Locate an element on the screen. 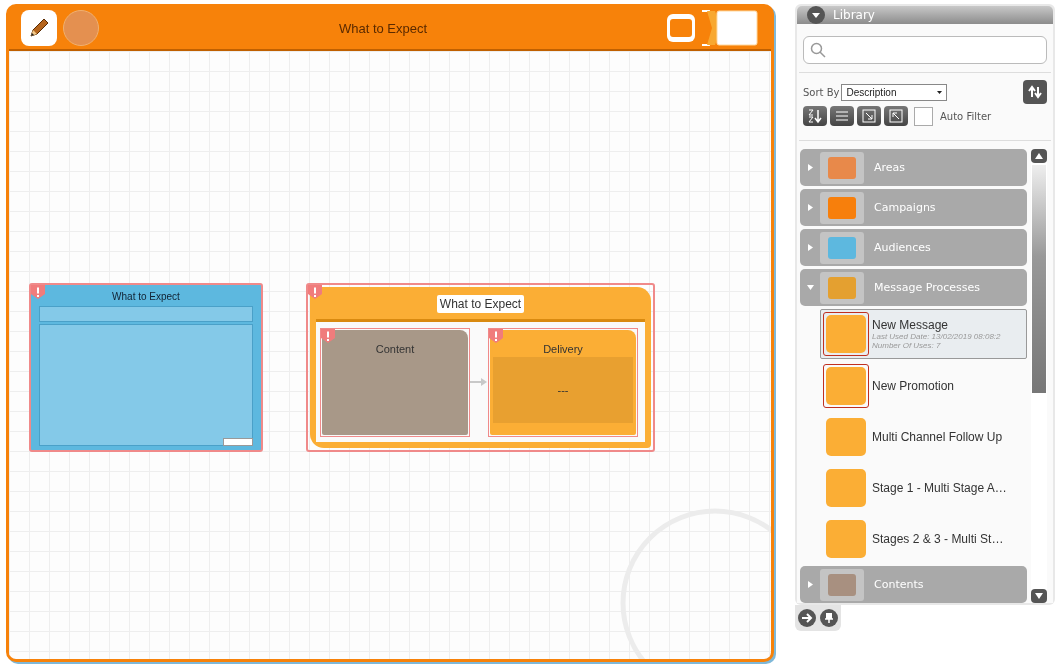  search-field is located at coordinates (925, 50).